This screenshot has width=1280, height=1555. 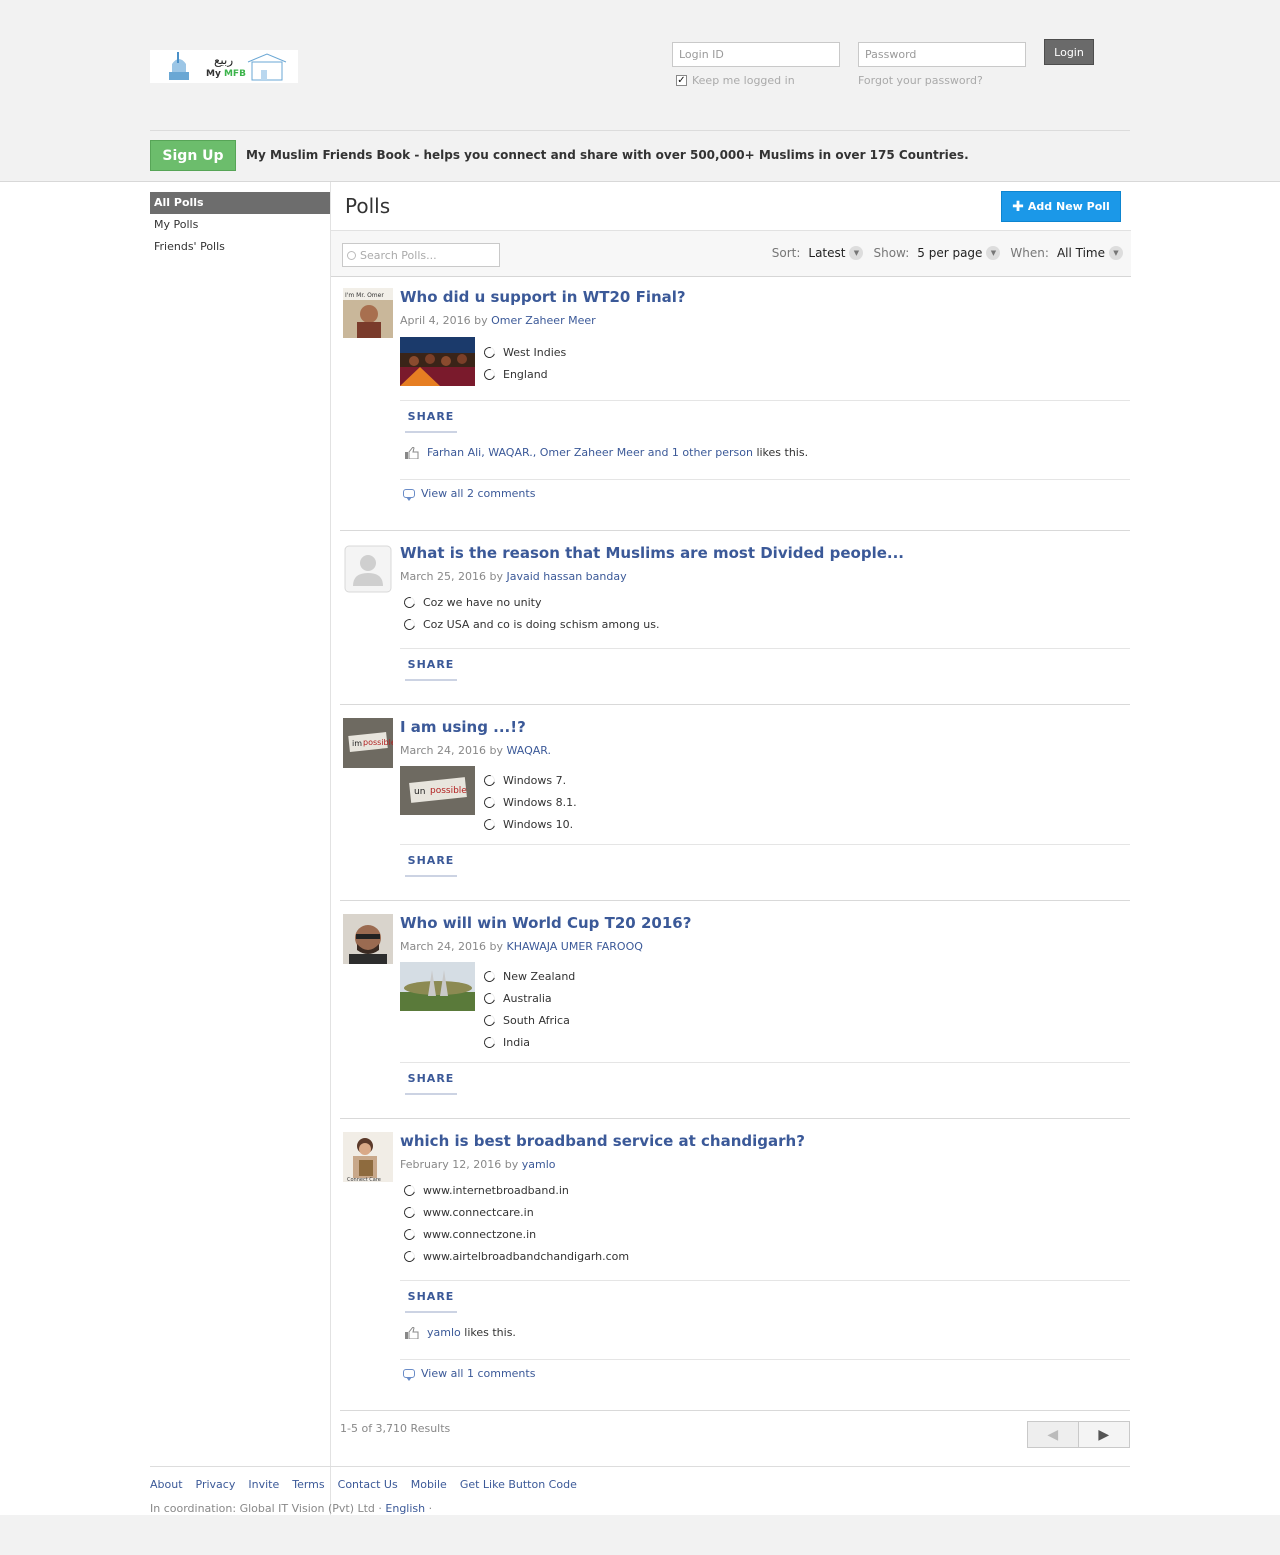 What do you see at coordinates (523, 352) in the screenshot?
I see `poll-option: West Indies` at bounding box center [523, 352].